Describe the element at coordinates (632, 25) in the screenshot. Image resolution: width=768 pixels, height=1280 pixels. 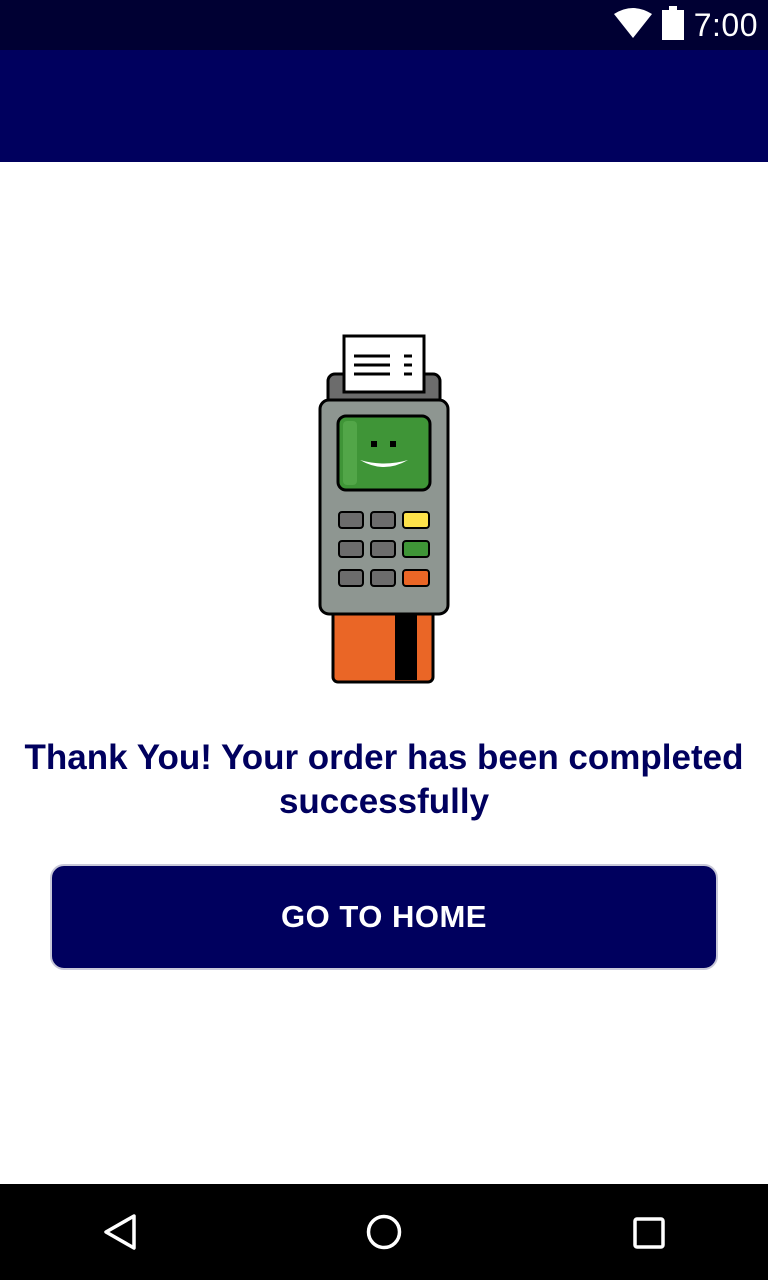
I see `wifi-icon` at that location.